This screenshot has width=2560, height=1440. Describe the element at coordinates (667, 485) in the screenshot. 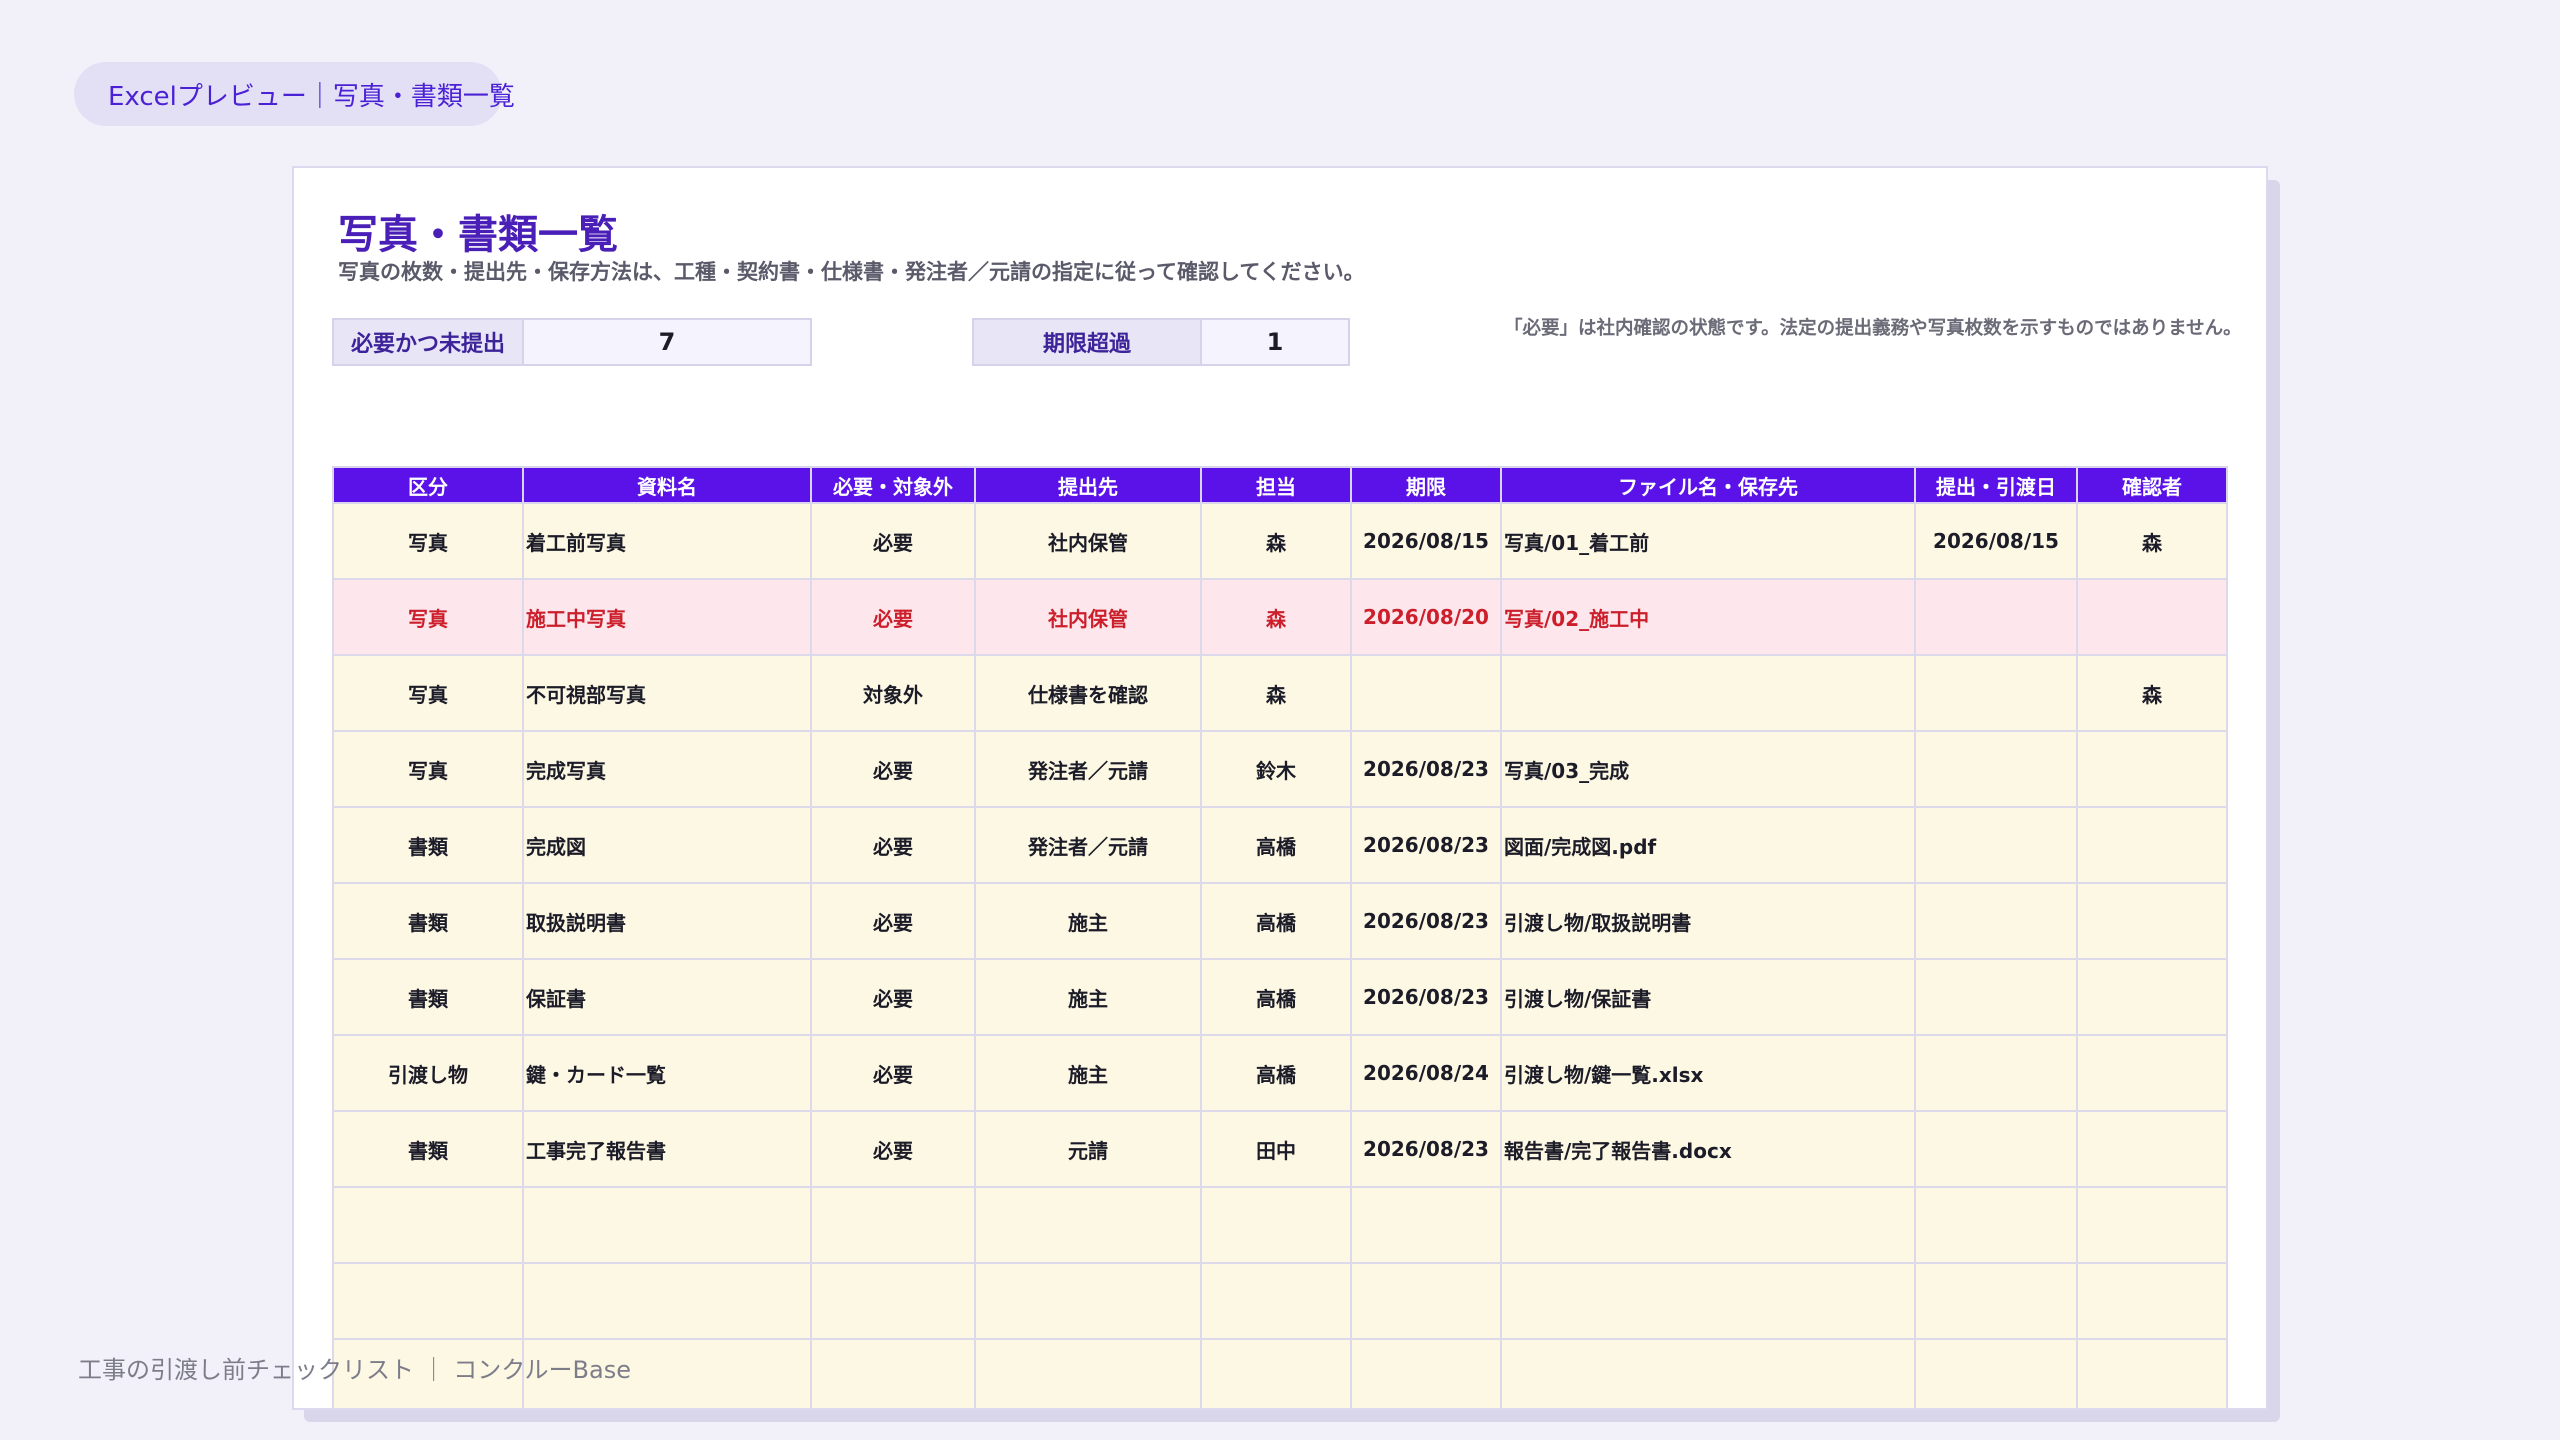

I see `col-header-document-name: 資料名` at that location.